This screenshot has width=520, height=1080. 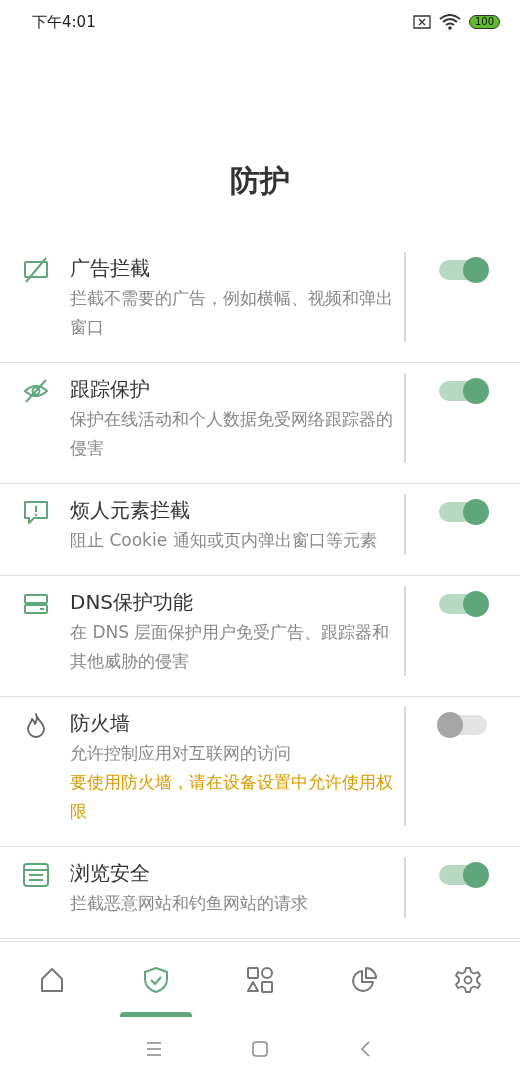 I want to click on permission-warning: 要使用防火墙，请在设备设置中允许使用权限, so click(x=232, y=797).